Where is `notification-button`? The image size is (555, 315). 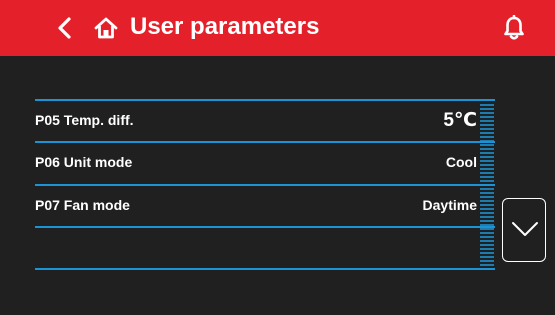 notification-button is located at coordinates (514, 27).